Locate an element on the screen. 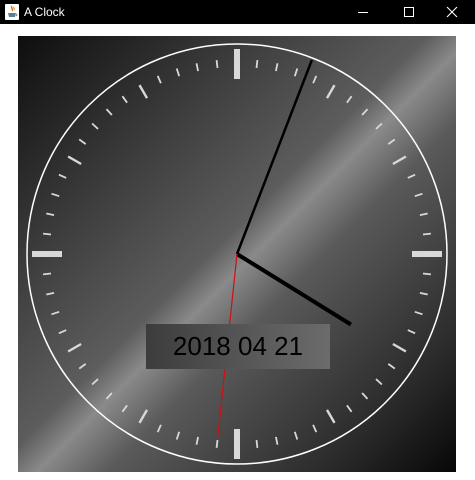  close-icon is located at coordinates (452, 12).